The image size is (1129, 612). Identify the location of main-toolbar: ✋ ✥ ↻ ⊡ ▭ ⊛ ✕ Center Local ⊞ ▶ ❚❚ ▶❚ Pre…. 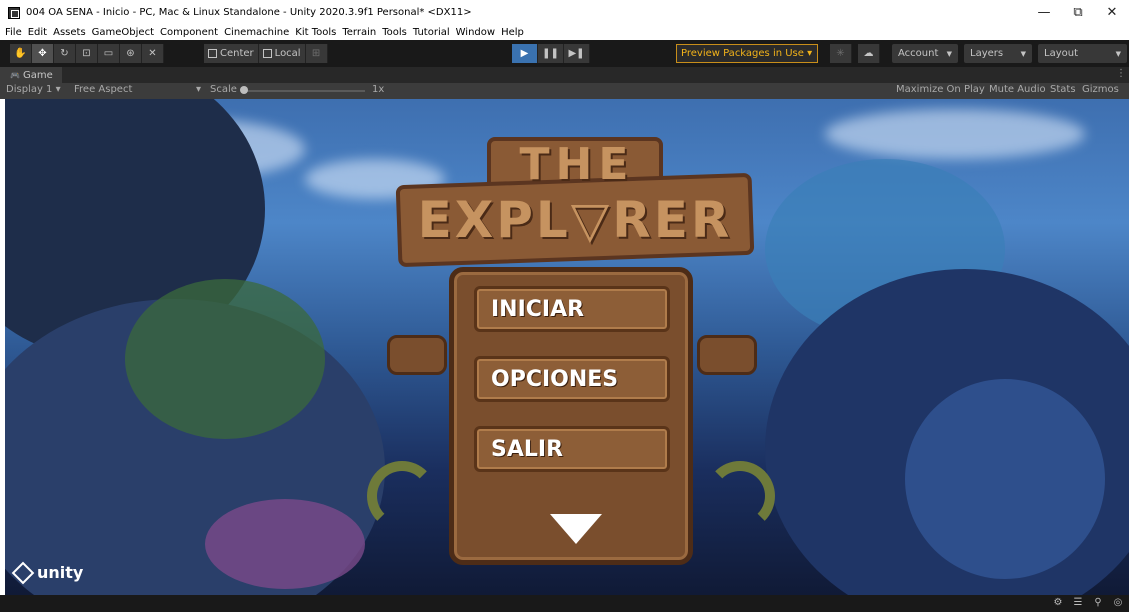
(564, 53).